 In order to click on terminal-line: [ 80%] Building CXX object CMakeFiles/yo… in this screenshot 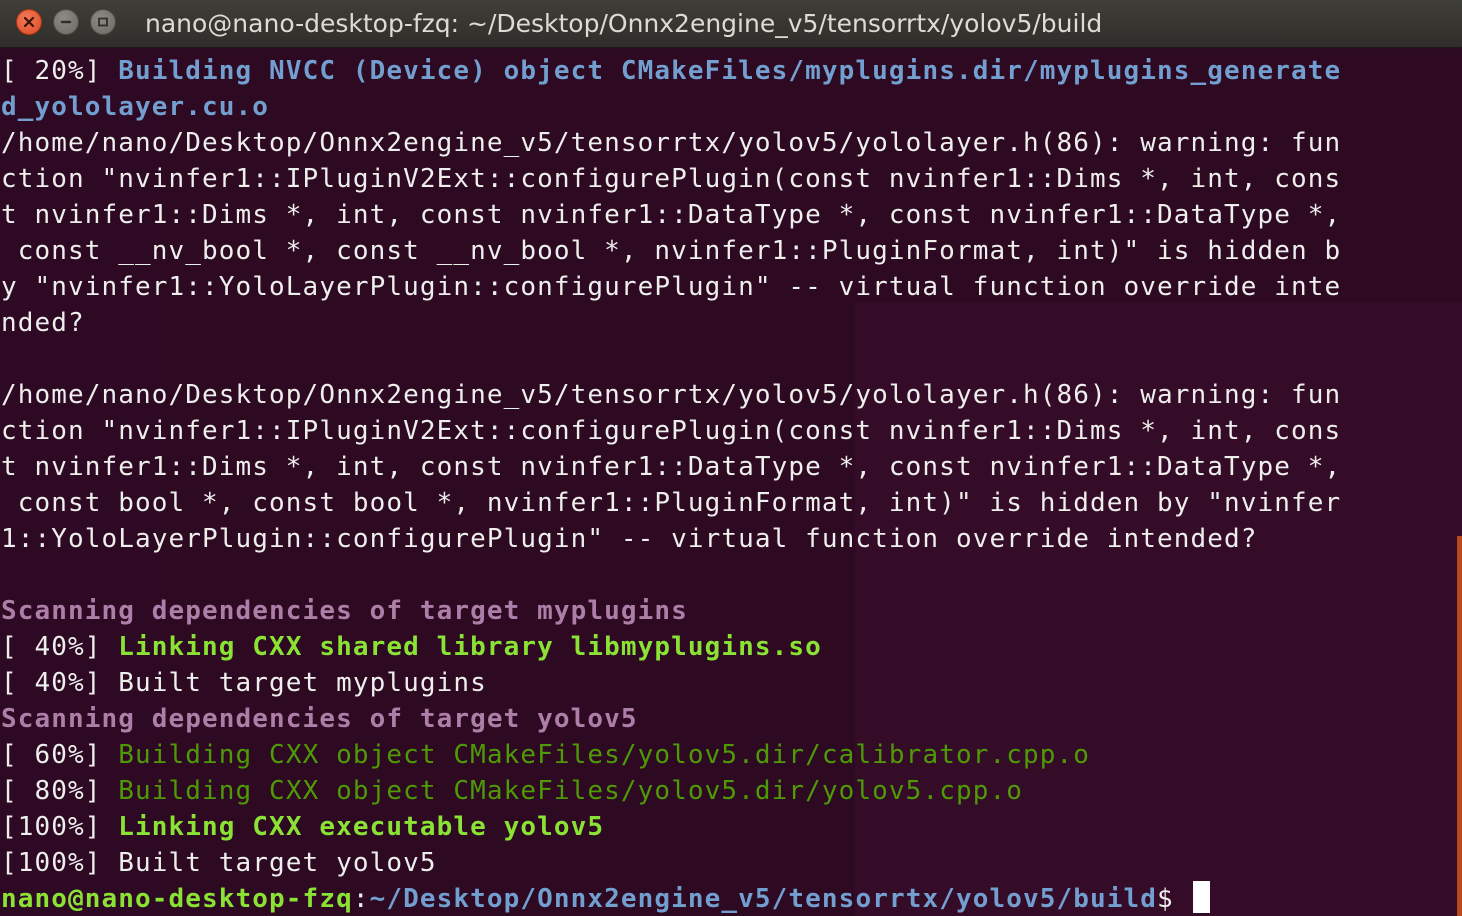, I will do `click(671, 791)`.